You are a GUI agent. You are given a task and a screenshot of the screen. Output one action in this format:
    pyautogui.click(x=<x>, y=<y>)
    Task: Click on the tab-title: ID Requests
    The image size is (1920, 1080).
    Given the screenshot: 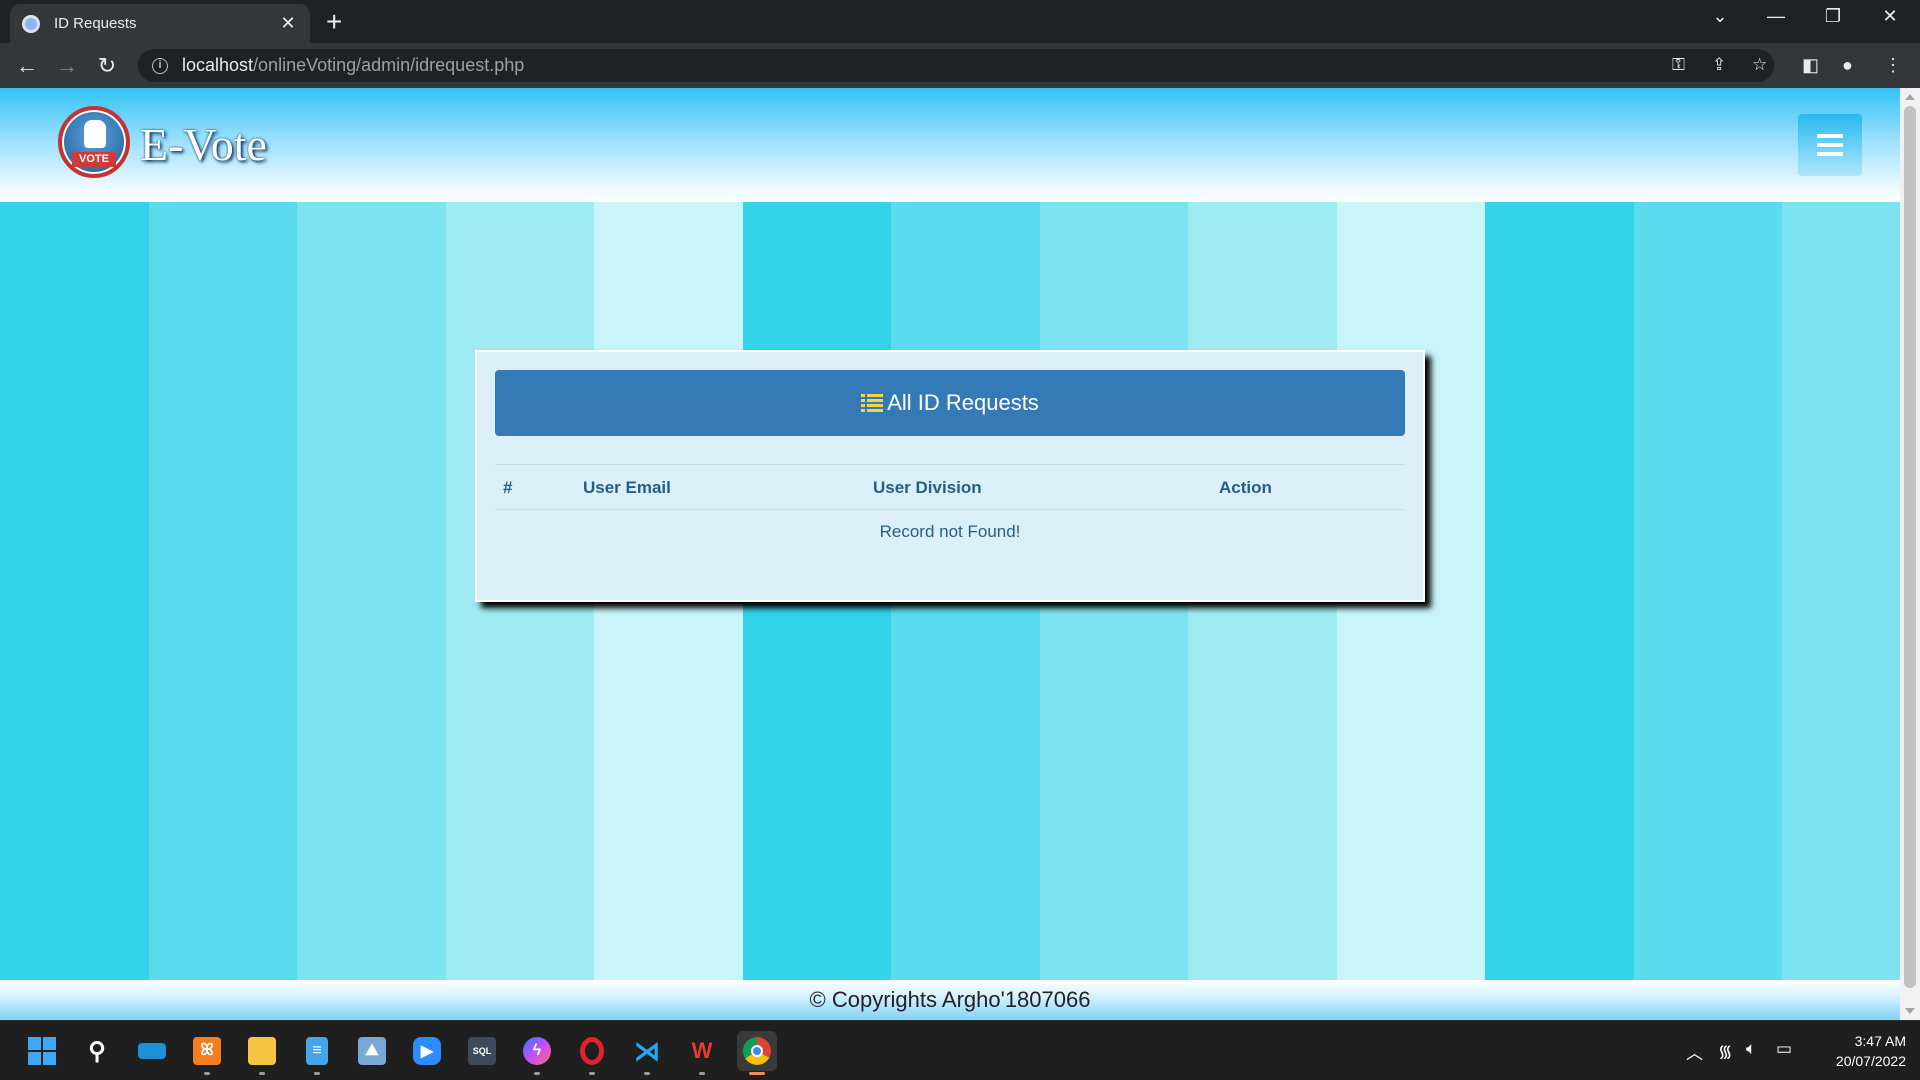 What is the action you would take?
    pyautogui.click(x=95, y=23)
    